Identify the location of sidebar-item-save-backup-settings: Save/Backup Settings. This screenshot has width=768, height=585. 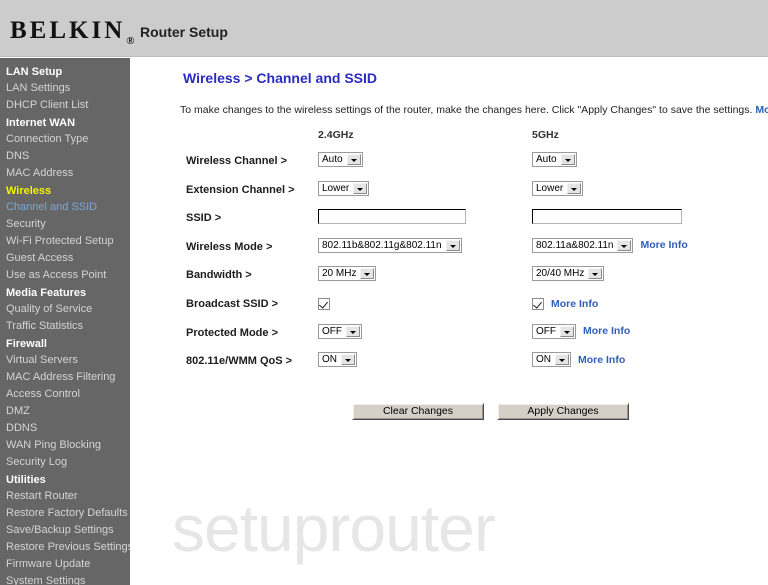
(65, 530).